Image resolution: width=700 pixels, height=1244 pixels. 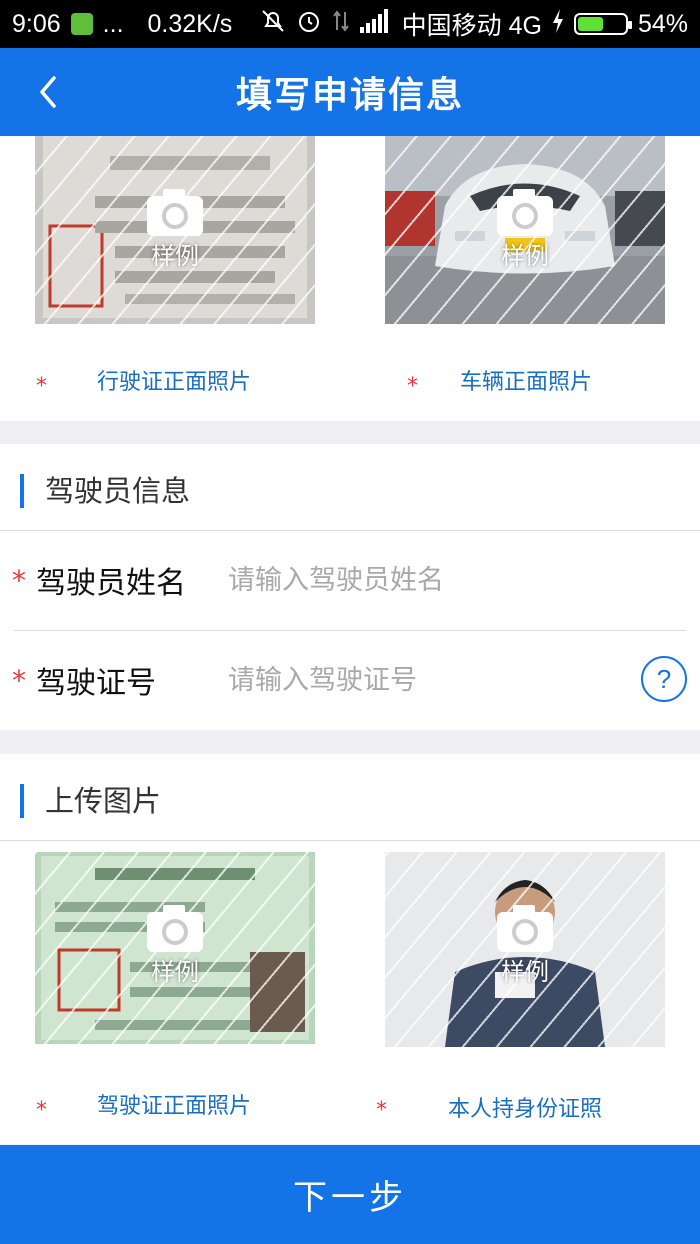 I want to click on vehicle-front-photo-slot: 样例, so click(x=525, y=230).